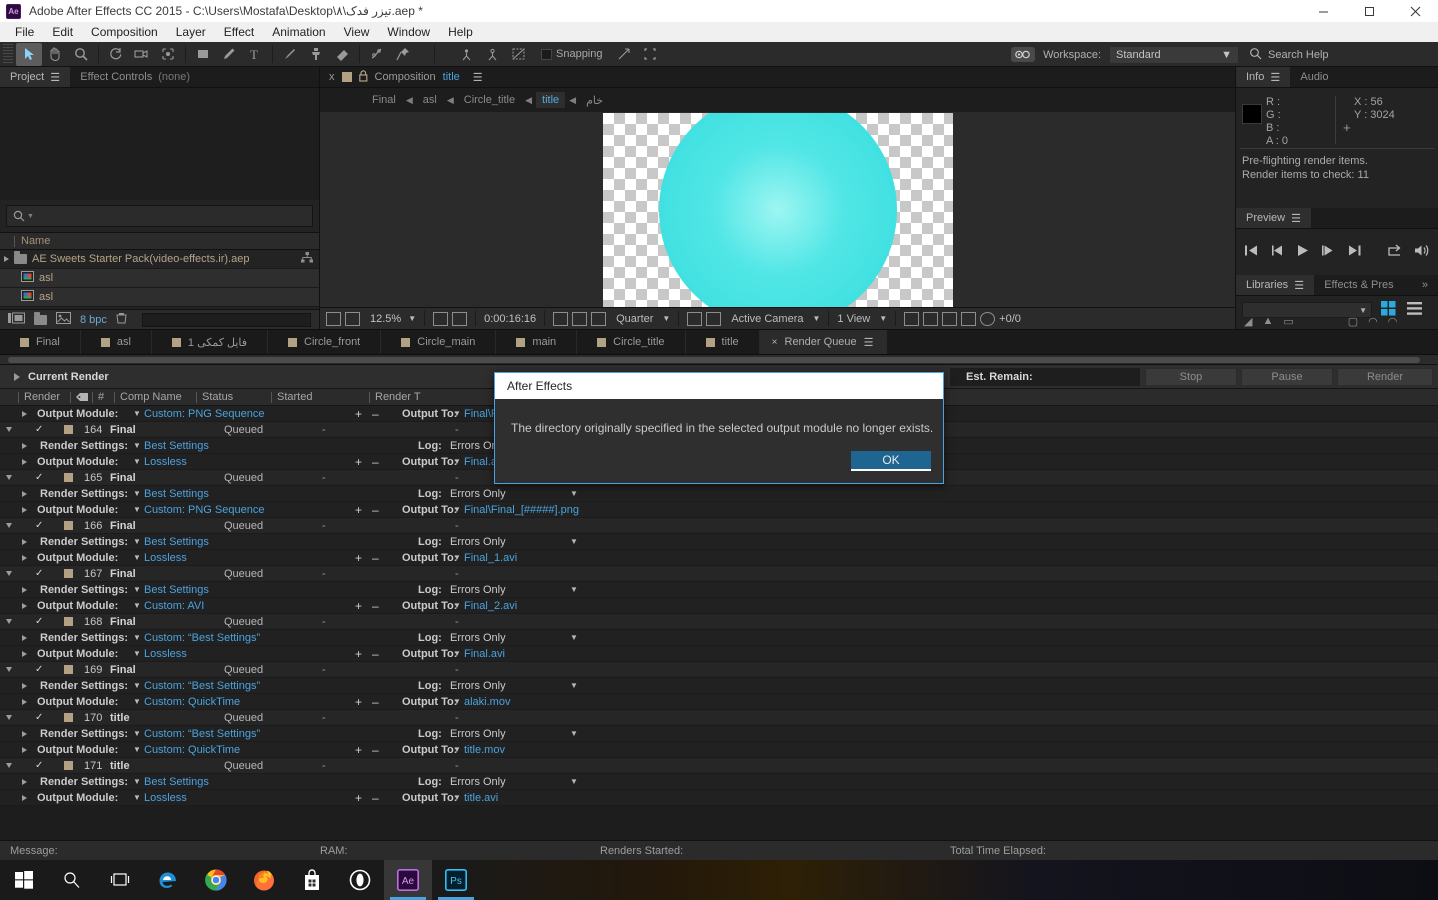 This screenshot has width=1438, height=900. Describe the element at coordinates (719, 360) in the screenshot. I see `horizontal-scrollbar` at that location.